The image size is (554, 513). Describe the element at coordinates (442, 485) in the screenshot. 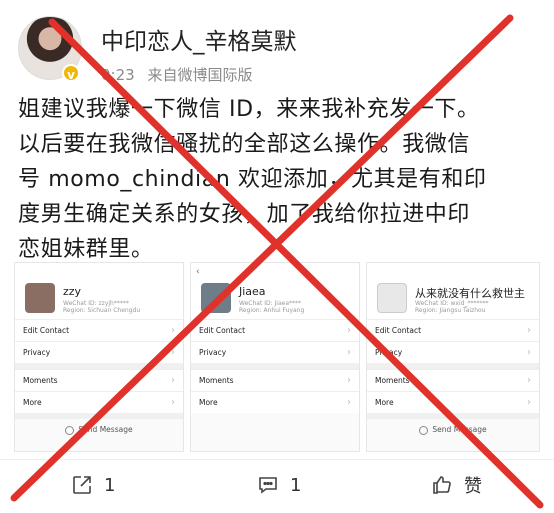

I see `thumbs-up-icon` at that location.